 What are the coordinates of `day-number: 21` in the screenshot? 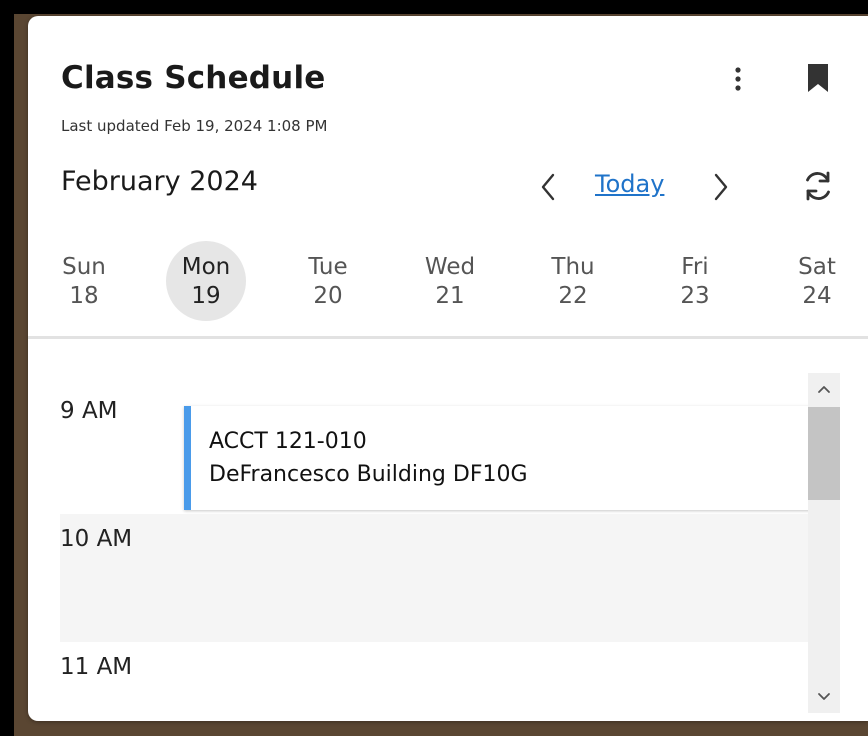 It's located at (450, 296).